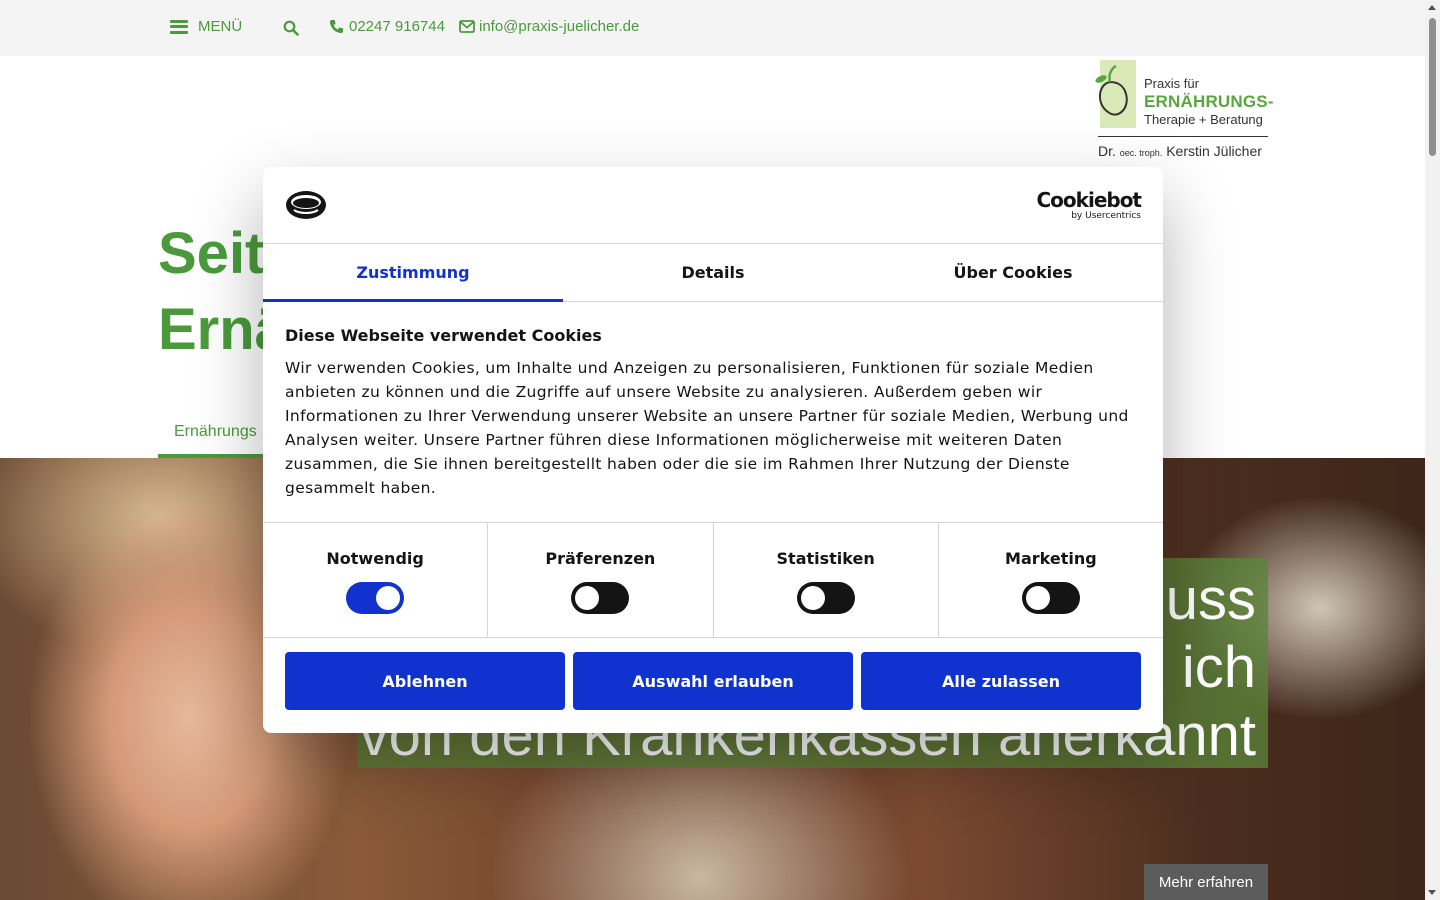  Describe the element at coordinates (413, 273) in the screenshot. I see `tab-zustimmung: Zustimmung` at that location.